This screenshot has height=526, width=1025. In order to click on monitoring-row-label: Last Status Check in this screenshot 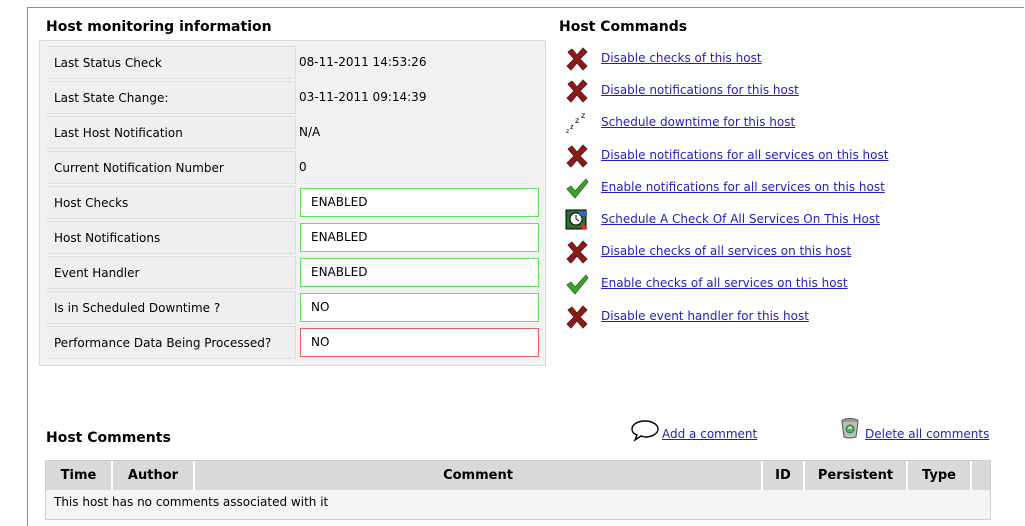, I will do `click(171, 62)`.